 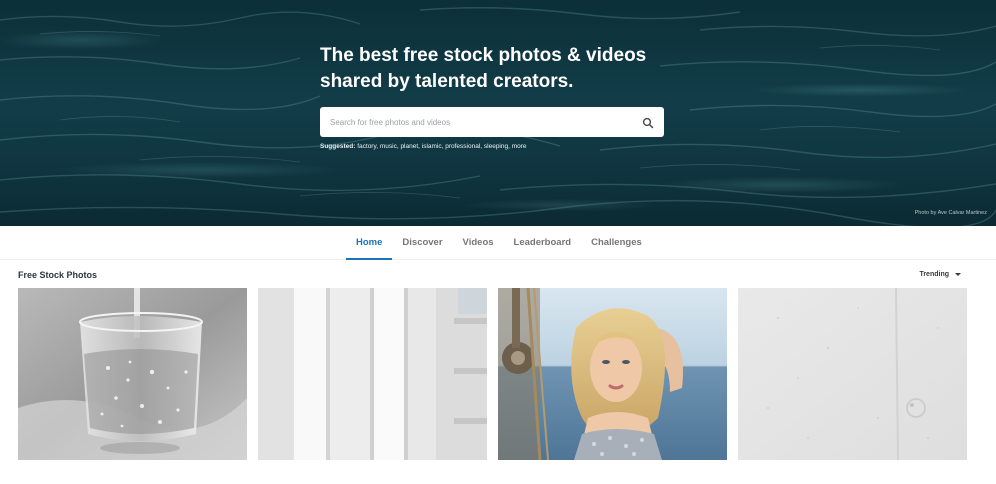 I want to click on glass-water-image, so click(x=132, y=374).